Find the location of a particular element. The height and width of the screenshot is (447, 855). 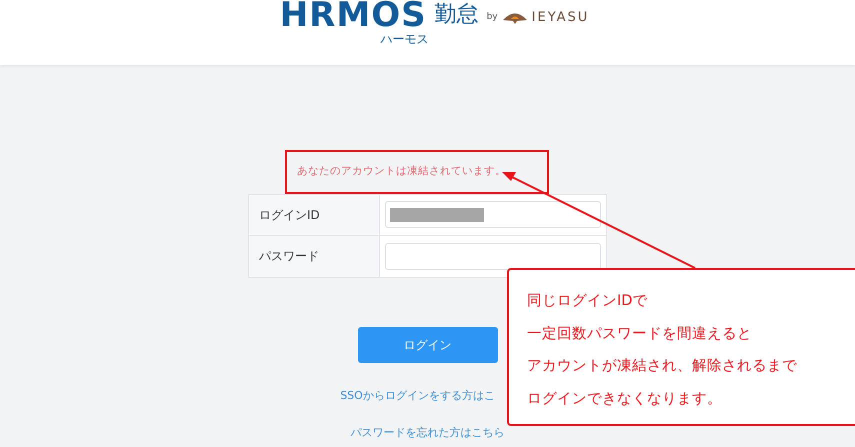

callout-text: 同じログインIDで is located at coordinates (587, 301).